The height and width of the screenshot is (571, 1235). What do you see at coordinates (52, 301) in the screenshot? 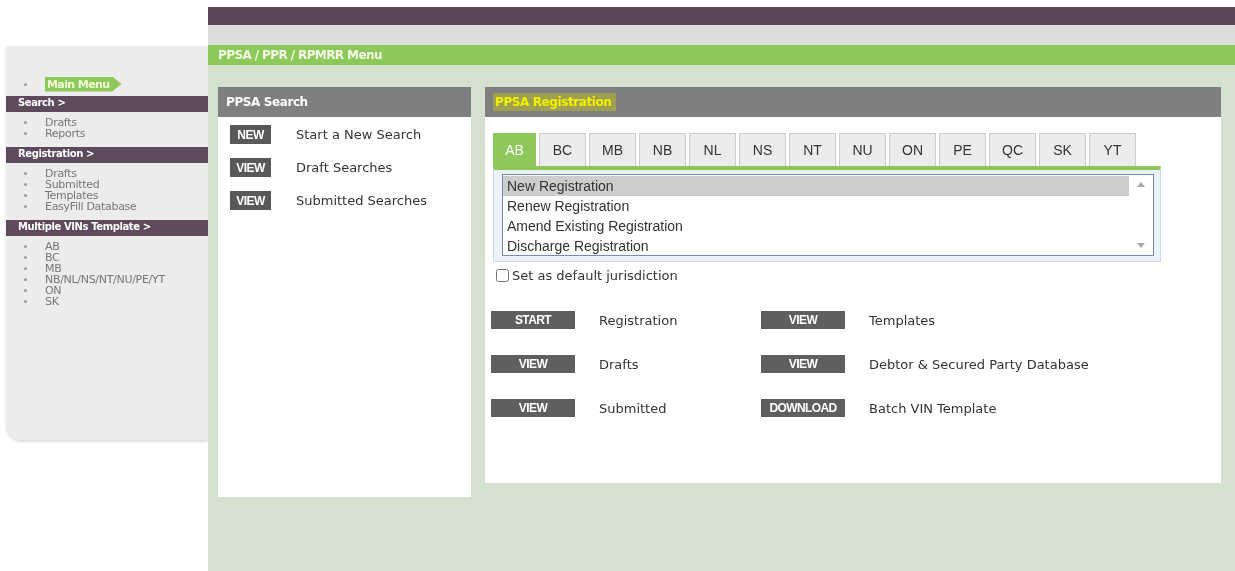
I see `sidebar-link: SK` at bounding box center [52, 301].